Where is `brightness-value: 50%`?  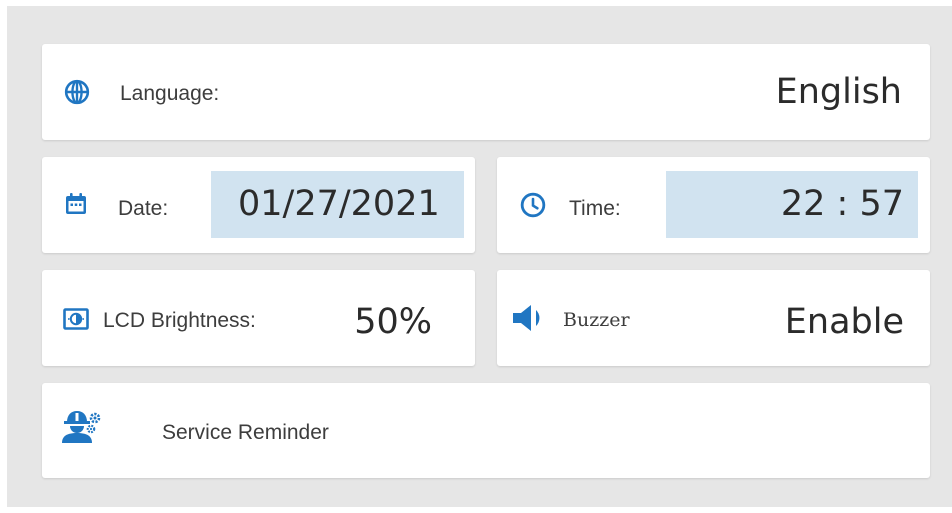
brightness-value: 50% is located at coordinates (393, 322).